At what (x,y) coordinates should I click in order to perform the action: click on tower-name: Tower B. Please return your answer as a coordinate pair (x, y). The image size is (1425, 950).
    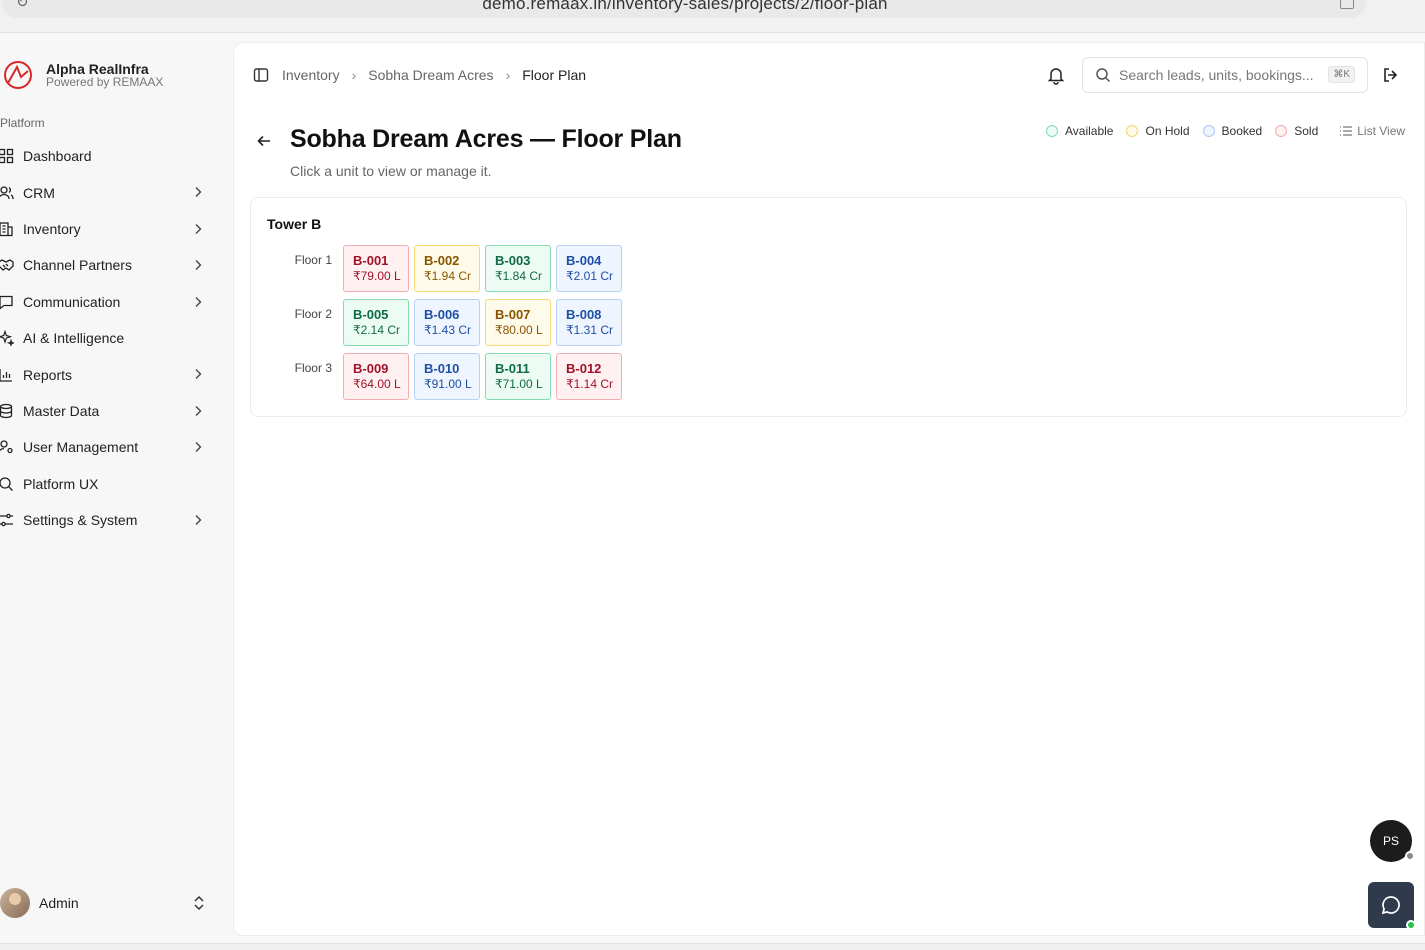
    Looking at the image, I should click on (294, 224).